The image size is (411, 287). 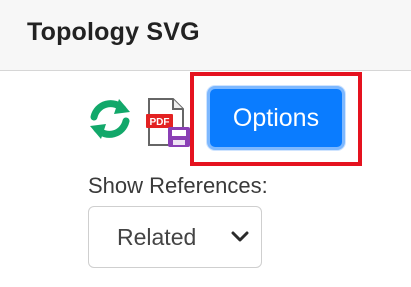 I want to click on refresh-icon, so click(x=110, y=119).